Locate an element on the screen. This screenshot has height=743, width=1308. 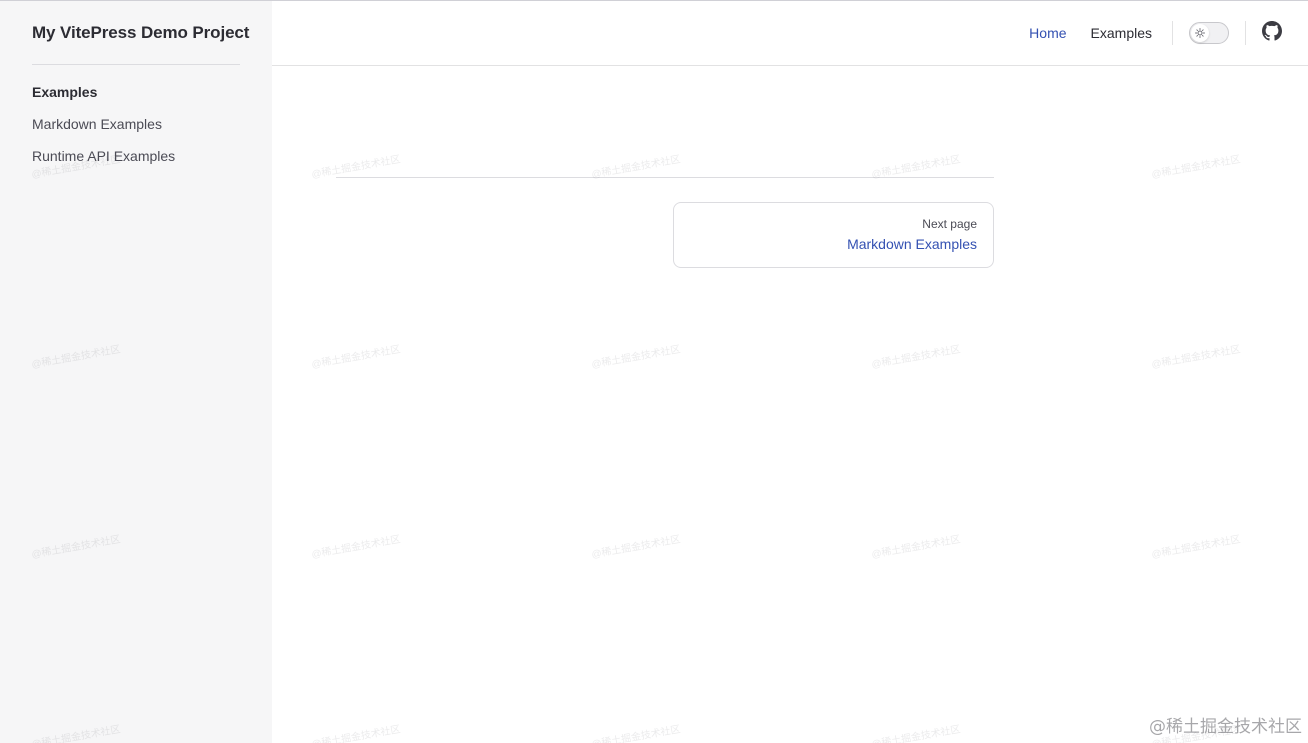
watermark-text: @稀土掘金技术社区 is located at coordinates (1225, 727).